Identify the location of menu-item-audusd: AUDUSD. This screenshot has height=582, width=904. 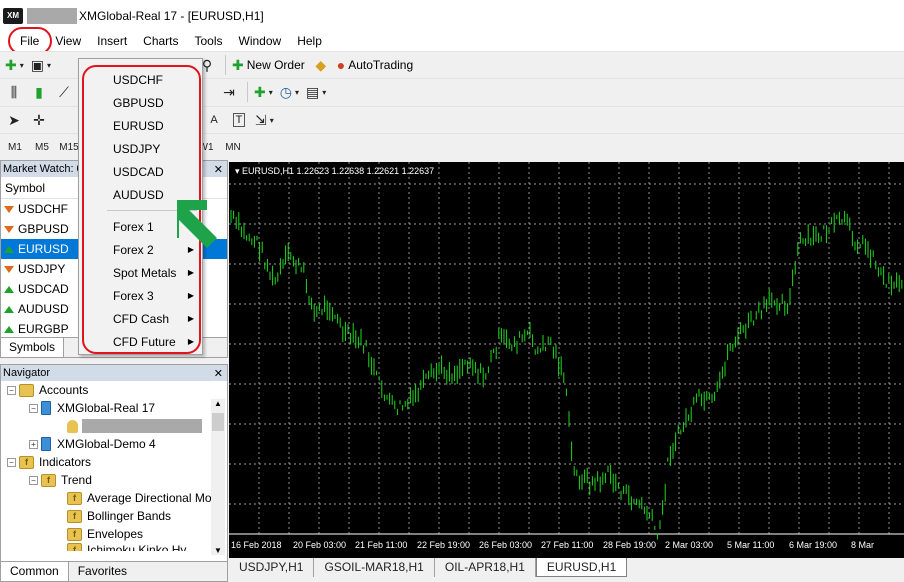
(138, 195).